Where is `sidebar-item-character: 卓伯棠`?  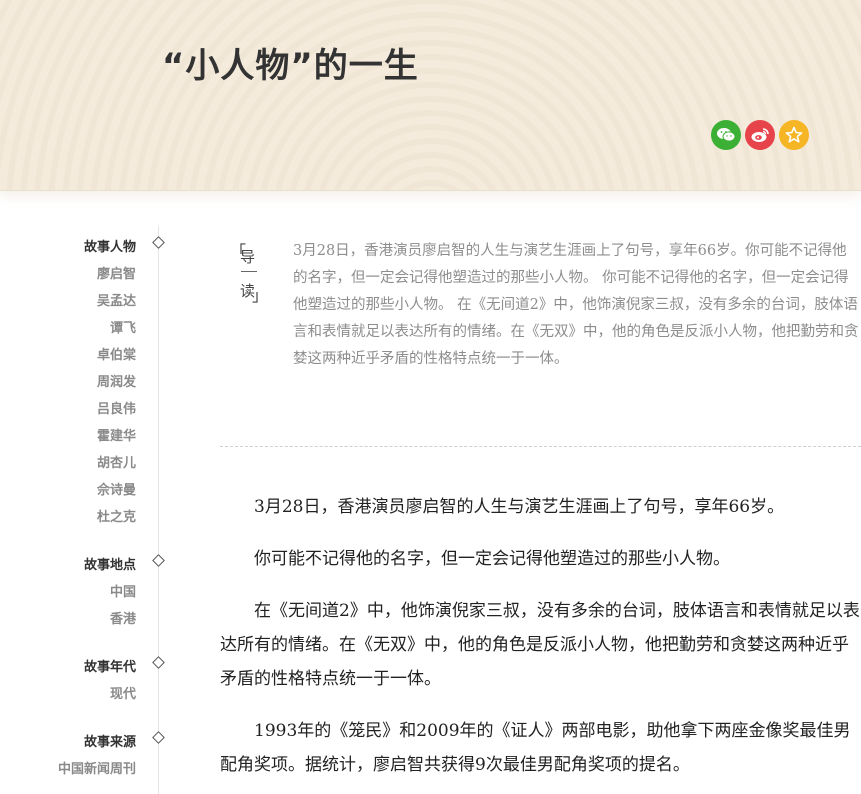 sidebar-item-character: 卓伯棠 is located at coordinates (116, 353).